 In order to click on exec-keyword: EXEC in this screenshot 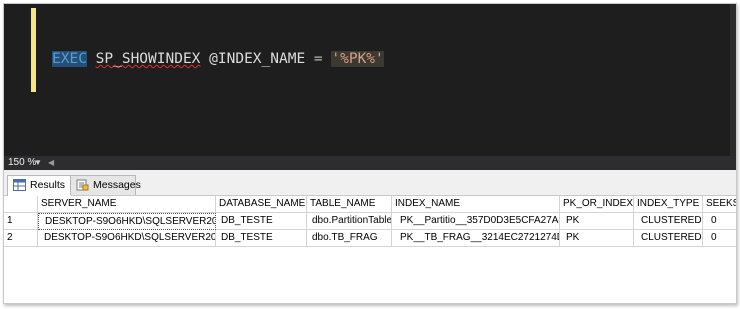, I will do `click(69, 59)`.